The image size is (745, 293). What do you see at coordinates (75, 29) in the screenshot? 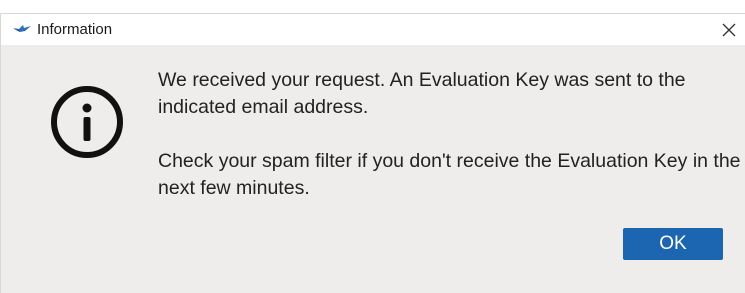
I see `window-title: Information` at bounding box center [75, 29].